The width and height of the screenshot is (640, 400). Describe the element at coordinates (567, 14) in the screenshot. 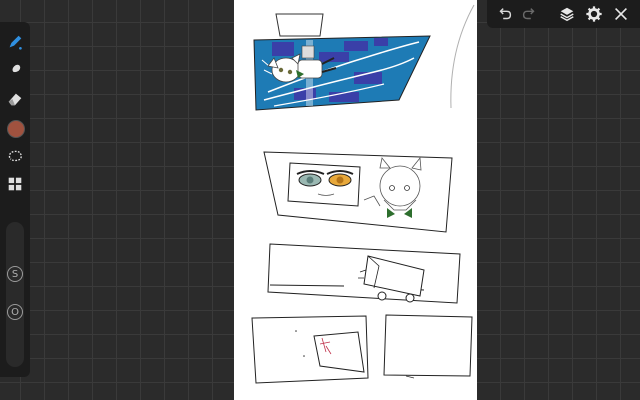

I see `layers-icon` at that location.